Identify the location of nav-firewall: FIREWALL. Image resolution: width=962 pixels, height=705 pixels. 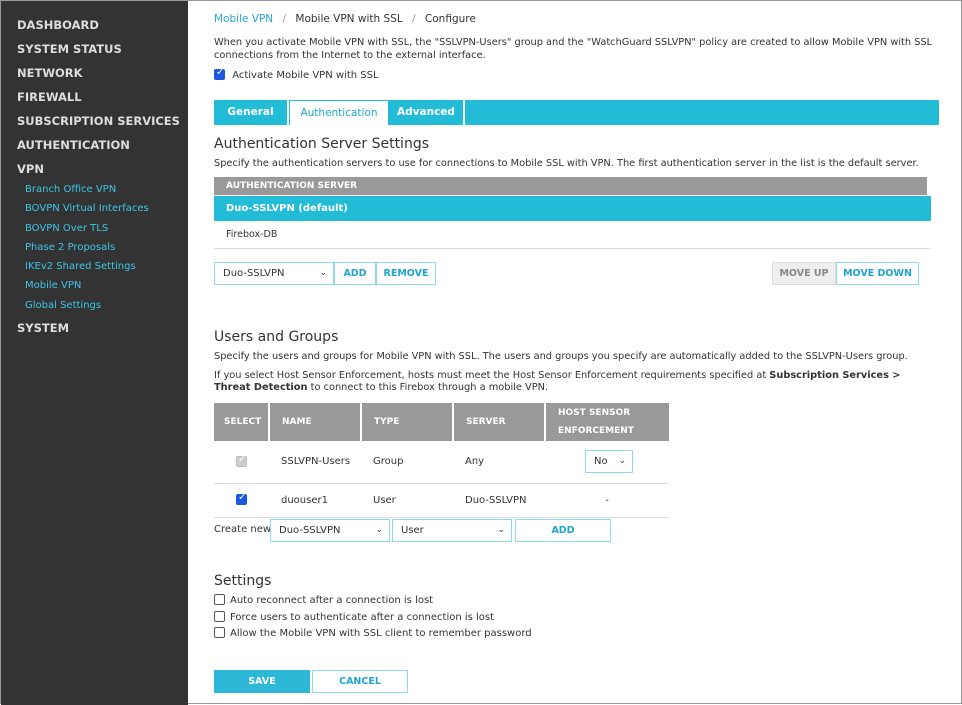
(49, 97).